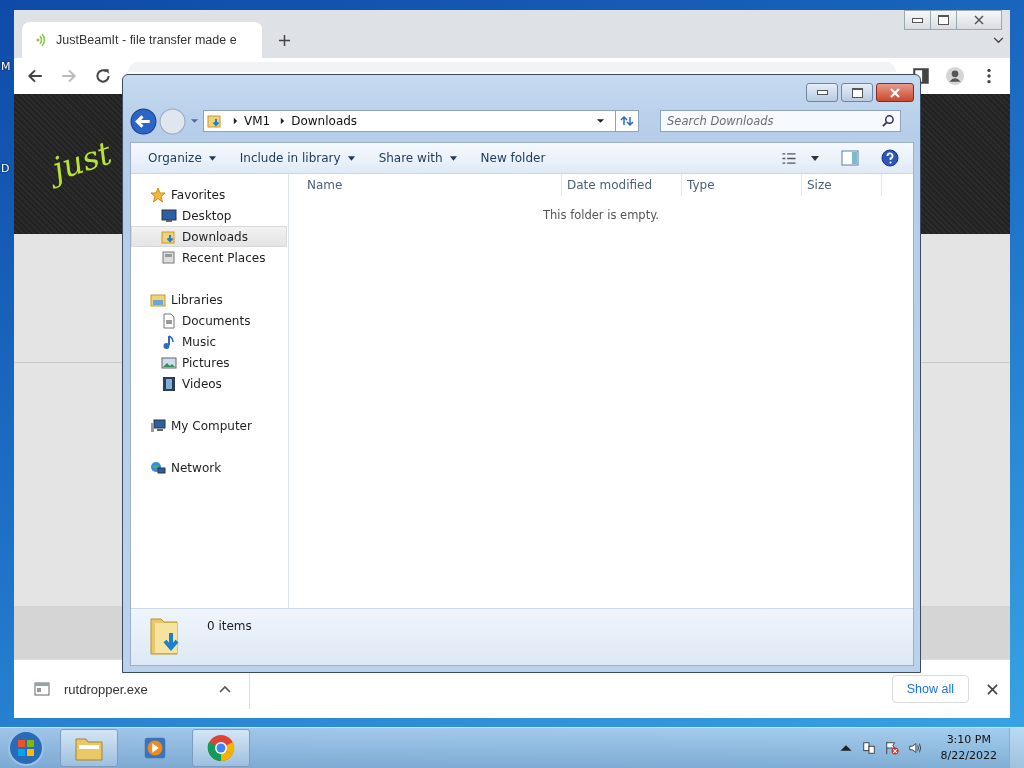 This screenshot has height=768, width=1024. I want to click on toolbar-button: New folder, so click(513, 158).